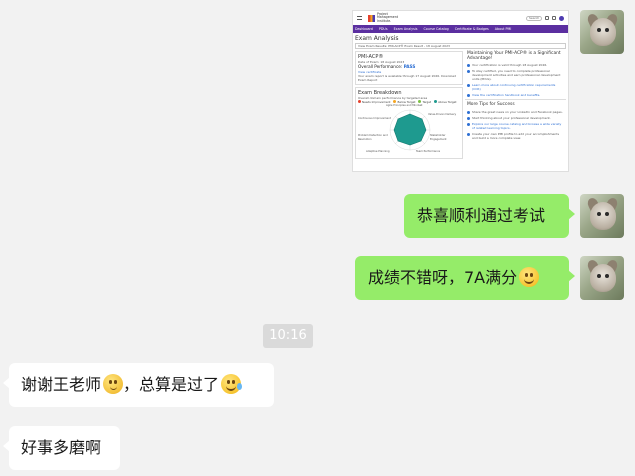 This screenshot has width=635, height=476. I want to click on message-bubble-sent: 成绩不错呀，7A满分, so click(465, 278).